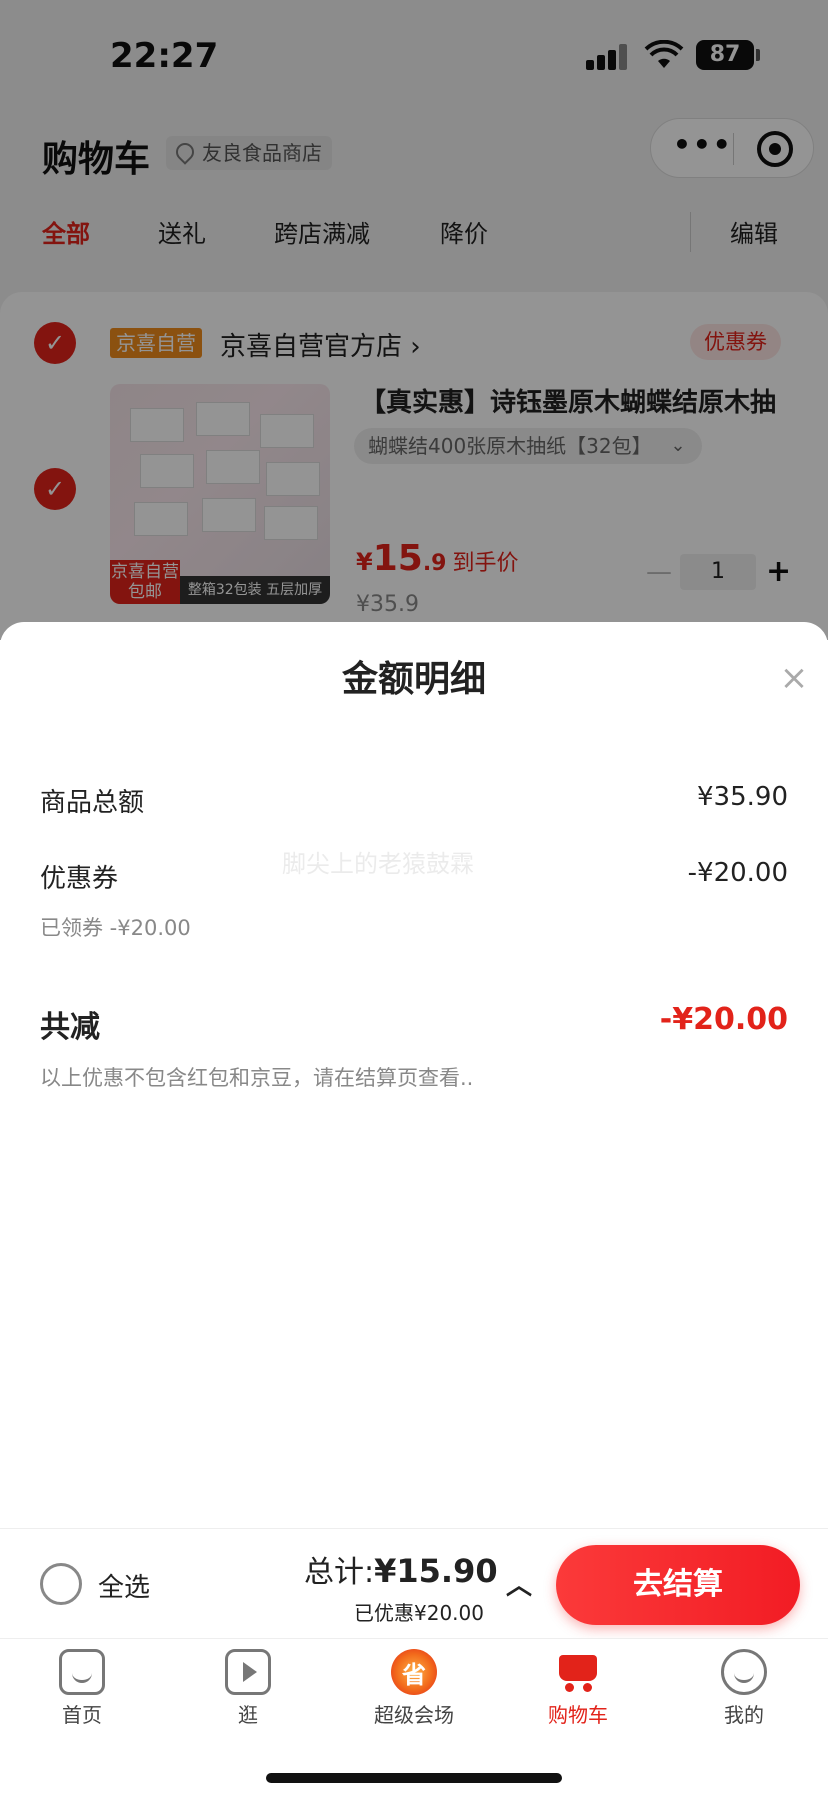  Describe the element at coordinates (115, 928) in the screenshot. I see `coupon-note: 已领券 -¥20.00` at that location.